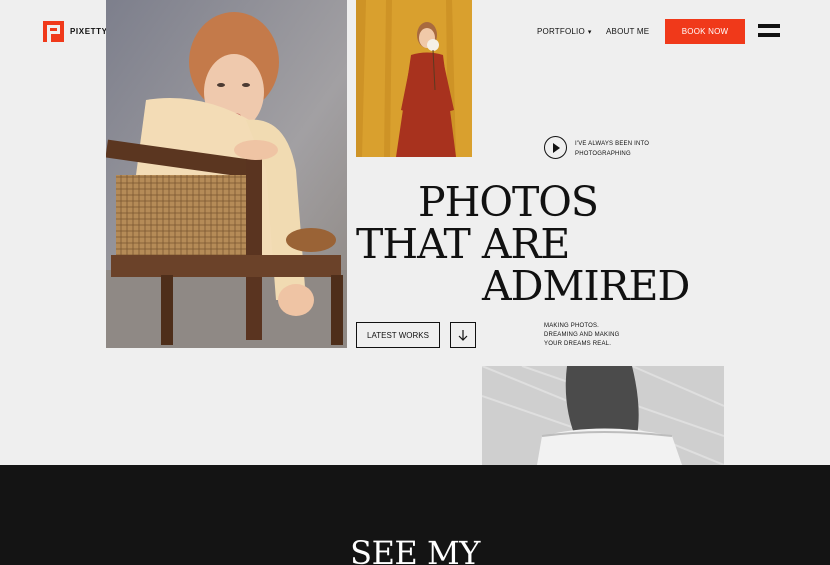 The image size is (830, 565). I want to click on headline-line-3: ADMIRED, so click(586, 286).